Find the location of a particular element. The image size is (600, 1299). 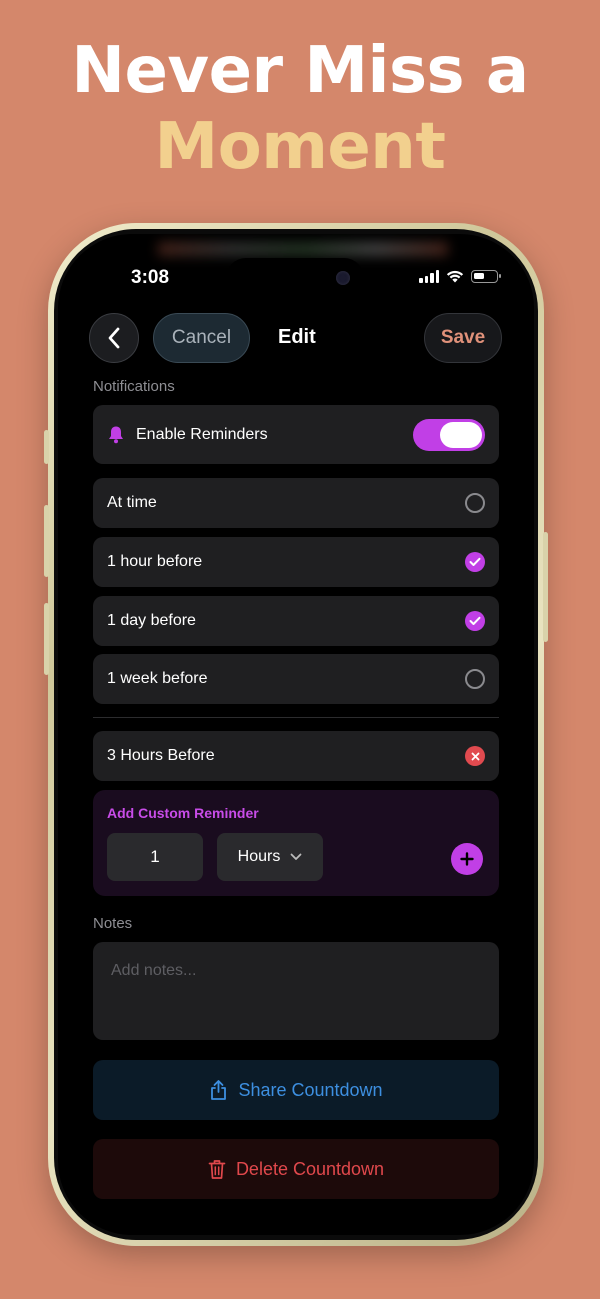

chevron-down-icon is located at coordinates (296, 856).